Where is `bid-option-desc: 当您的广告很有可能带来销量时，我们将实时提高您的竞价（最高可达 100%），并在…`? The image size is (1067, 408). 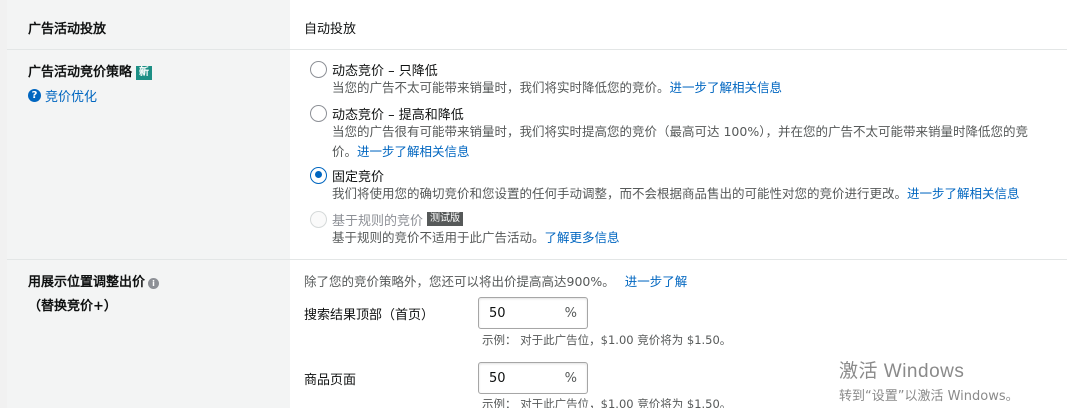
bid-option-desc: 当您的广告很有可能带来销量时，我们将实时提高您的竞价（最高可达 100%），并在… is located at coordinates (698, 142).